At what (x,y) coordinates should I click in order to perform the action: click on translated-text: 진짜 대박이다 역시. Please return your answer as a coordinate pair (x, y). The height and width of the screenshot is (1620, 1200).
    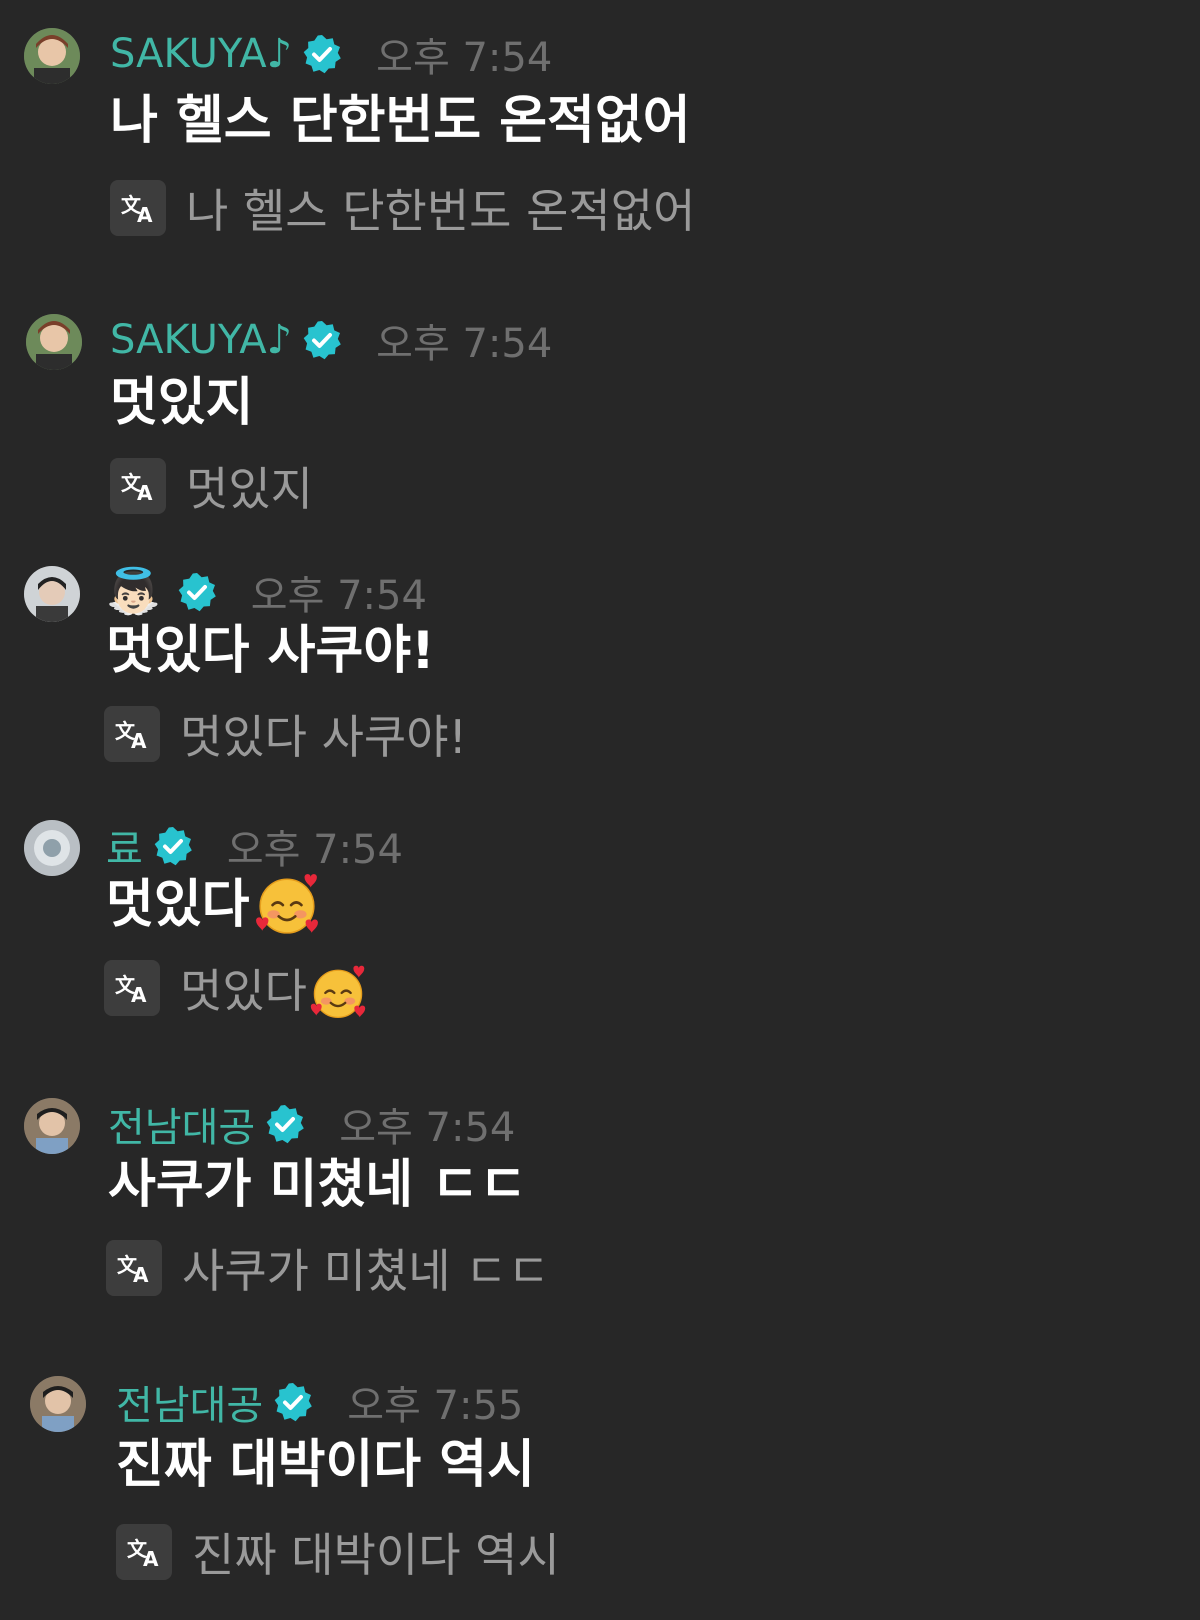
    Looking at the image, I should click on (376, 1555).